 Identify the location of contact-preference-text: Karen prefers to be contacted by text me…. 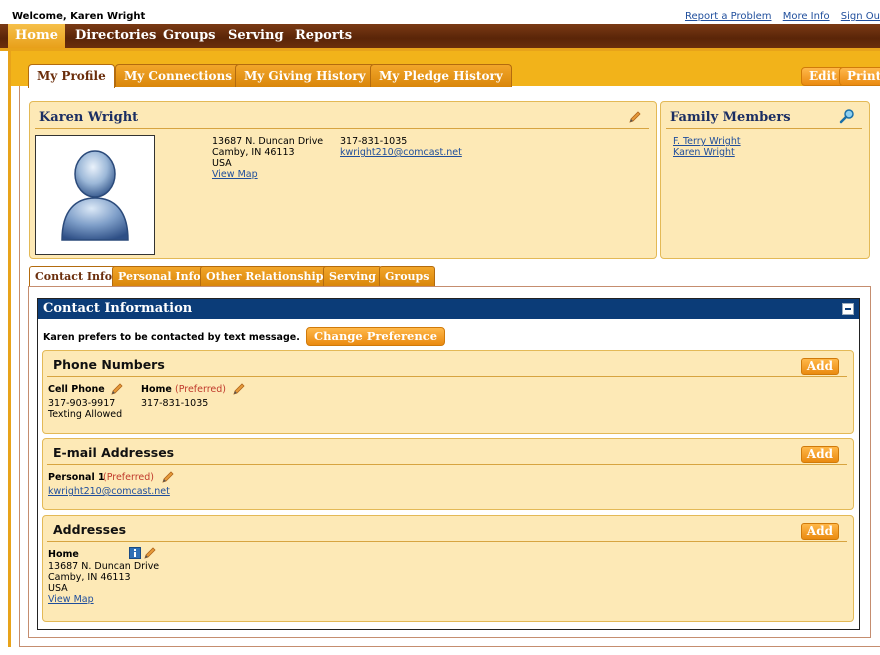
(171, 337).